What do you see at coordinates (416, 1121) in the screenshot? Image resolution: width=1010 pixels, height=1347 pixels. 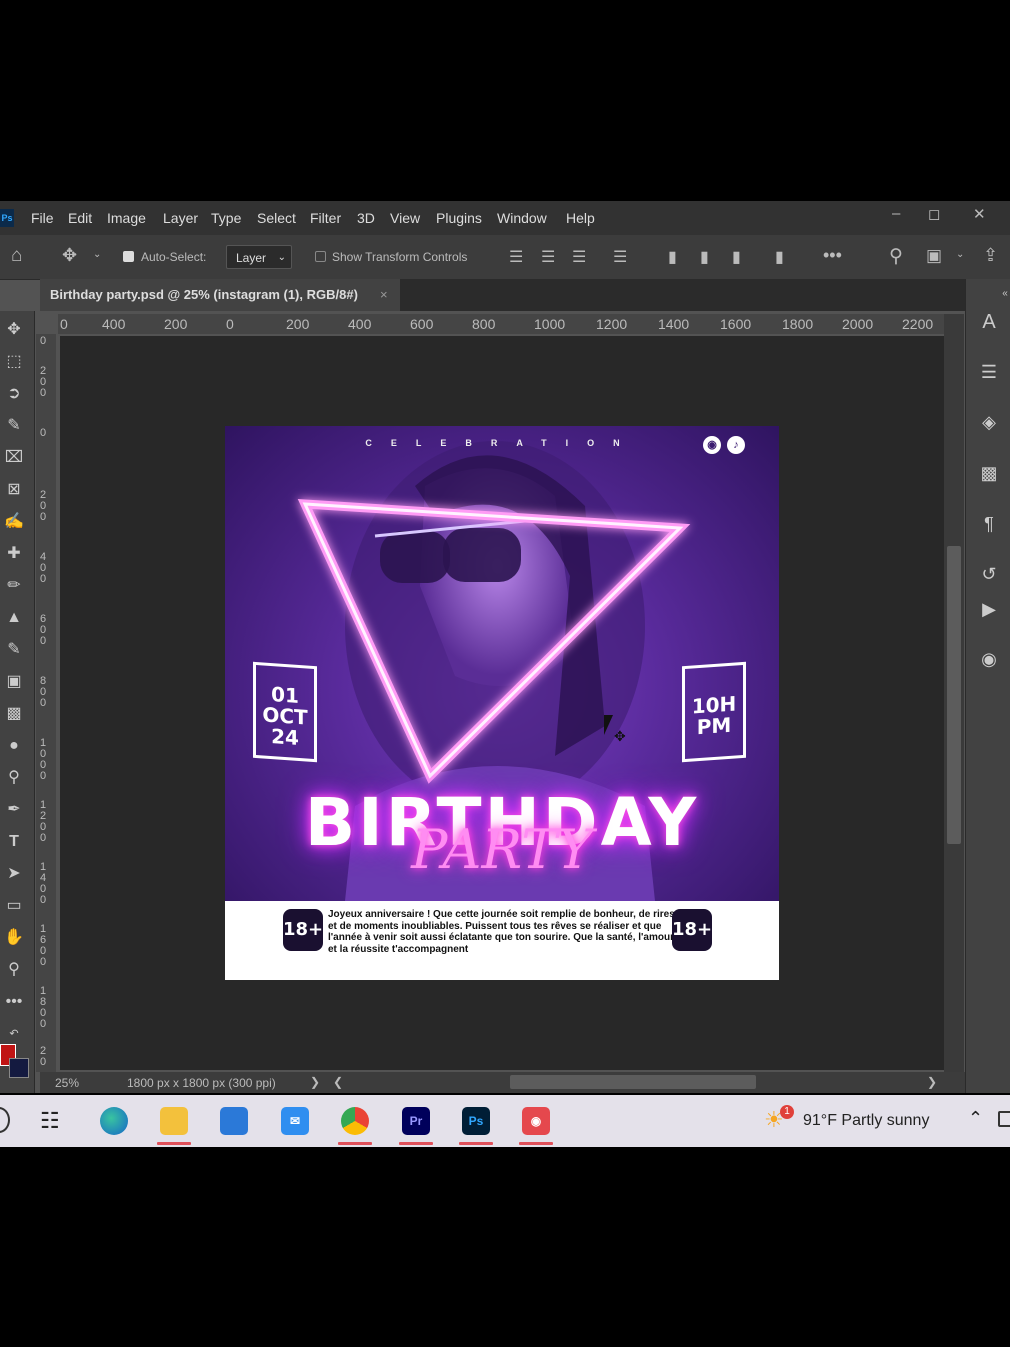 I see `premiere-icon: Pr` at bounding box center [416, 1121].